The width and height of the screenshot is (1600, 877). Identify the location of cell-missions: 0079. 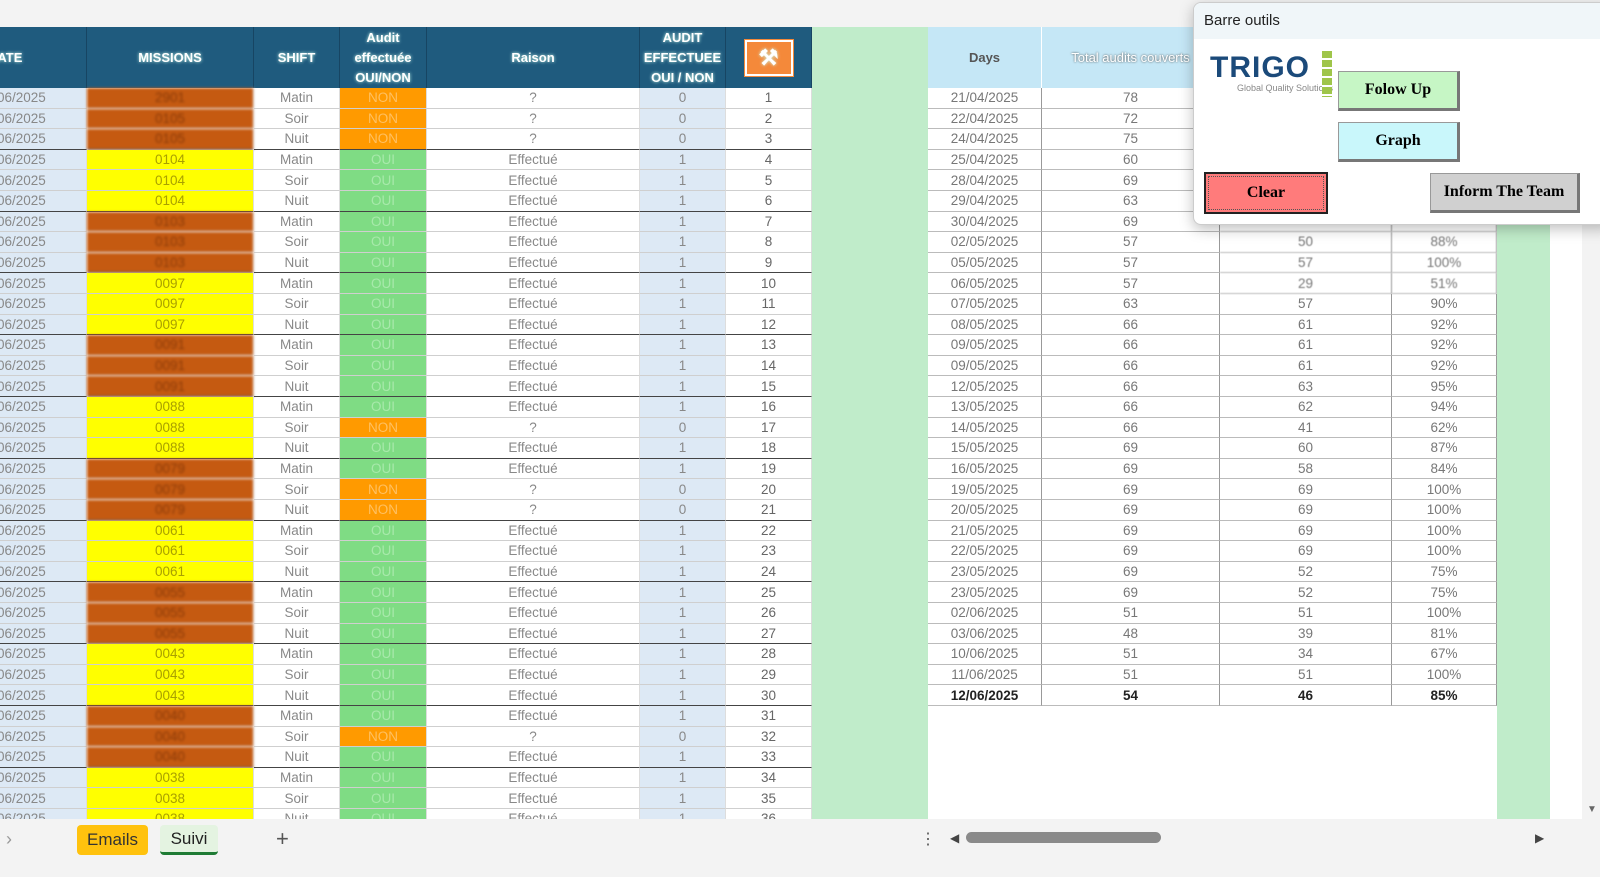
(170, 469).